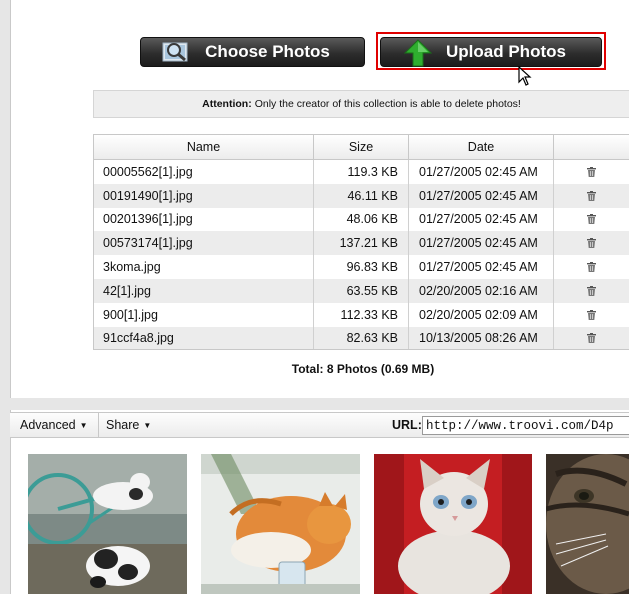 The height and width of the screenshot is (594, 629). Describe the element at coordinates (204, 314) in the screenshot. I see `cell-filename: 900[1].jpg` at that location.